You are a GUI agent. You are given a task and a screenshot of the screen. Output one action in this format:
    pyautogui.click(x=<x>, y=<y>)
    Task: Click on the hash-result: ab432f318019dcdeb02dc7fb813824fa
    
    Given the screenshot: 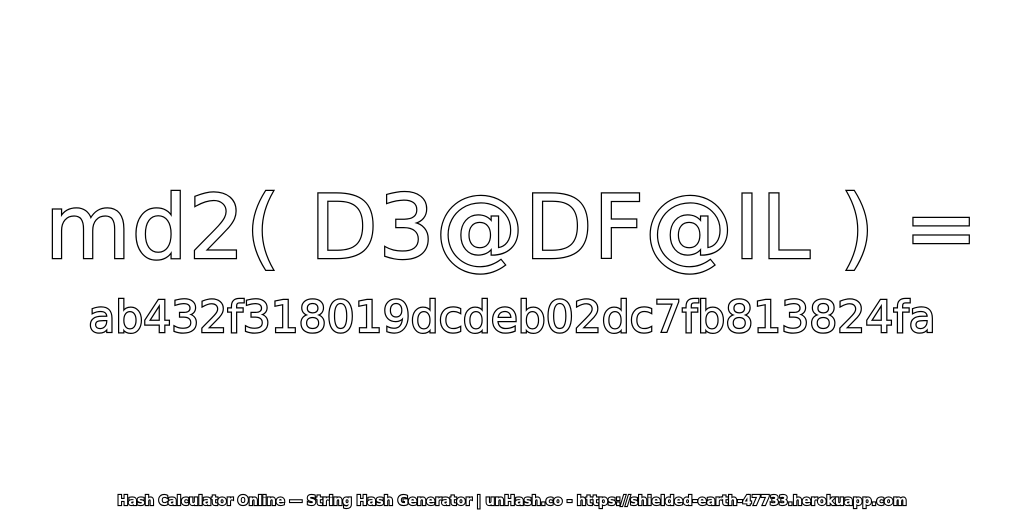 What is the action you would take?
    pyautogui.click(x=512, y=318)
    